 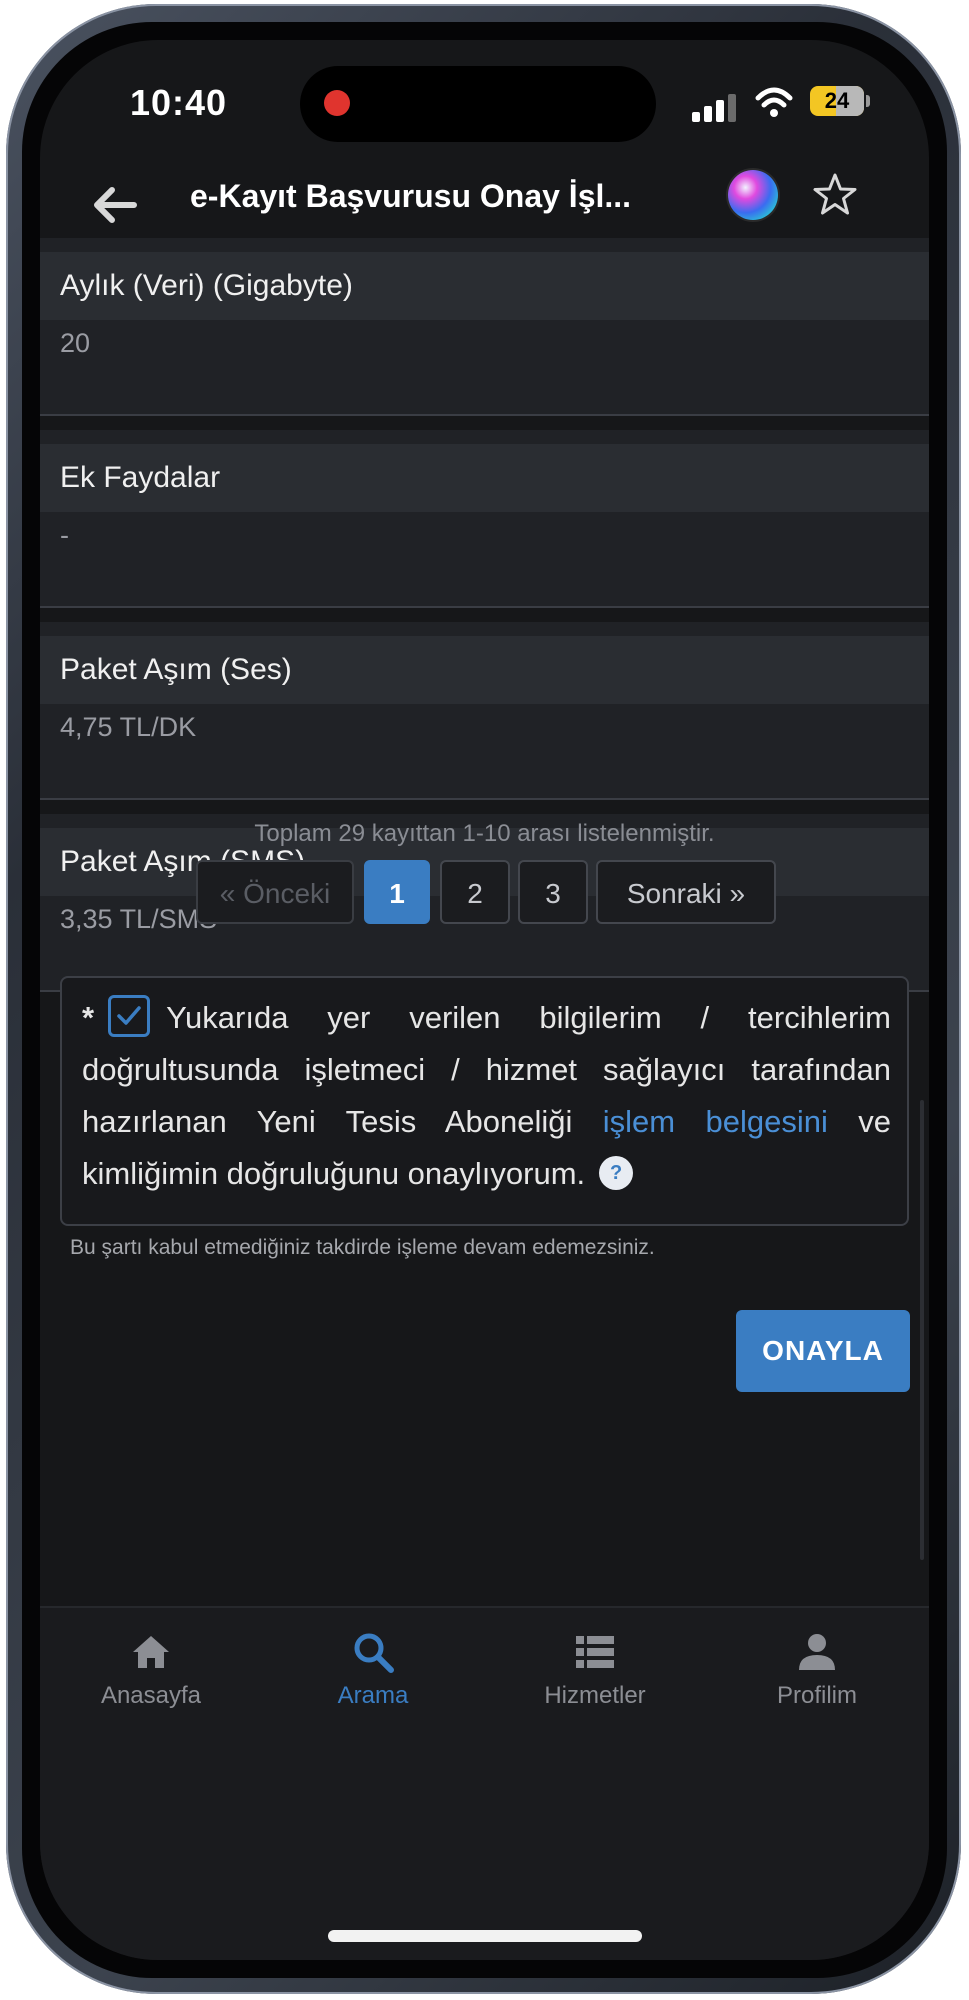 What do you see at coordinates (397, 892) in the screenshot?
I see `page-button-1: 1` at bounding box center [397, 892].